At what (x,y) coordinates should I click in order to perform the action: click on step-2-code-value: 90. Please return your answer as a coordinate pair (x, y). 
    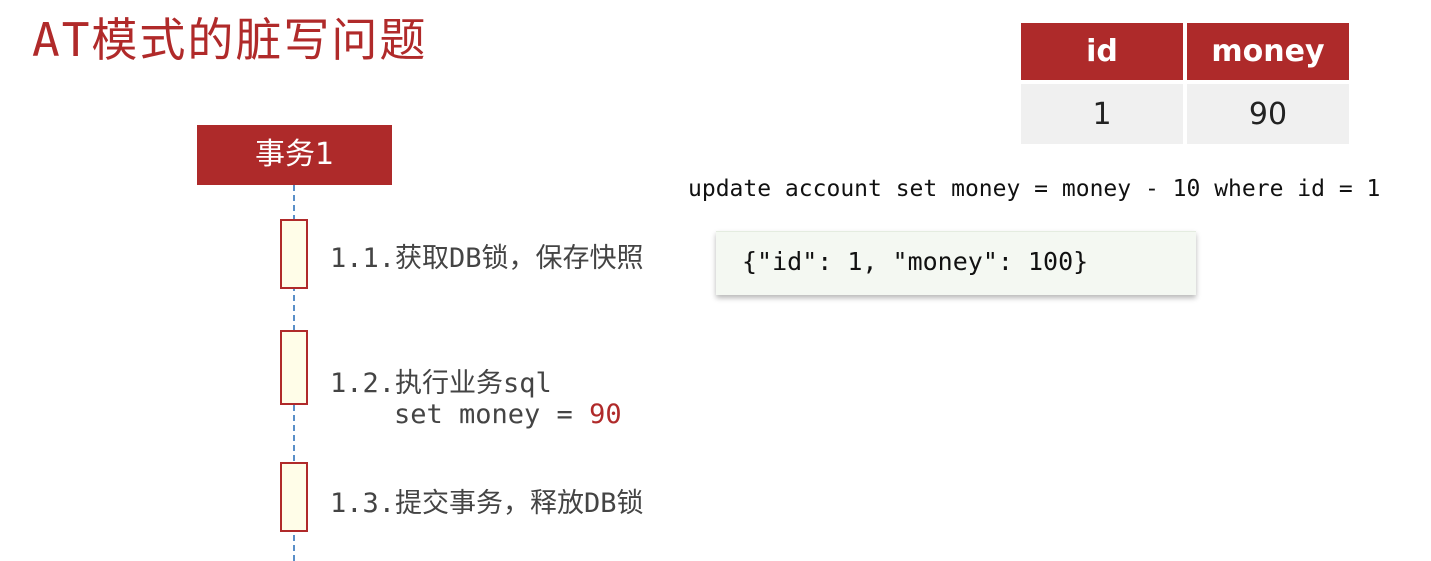
    Looking at the image, I should click on (605, 414).